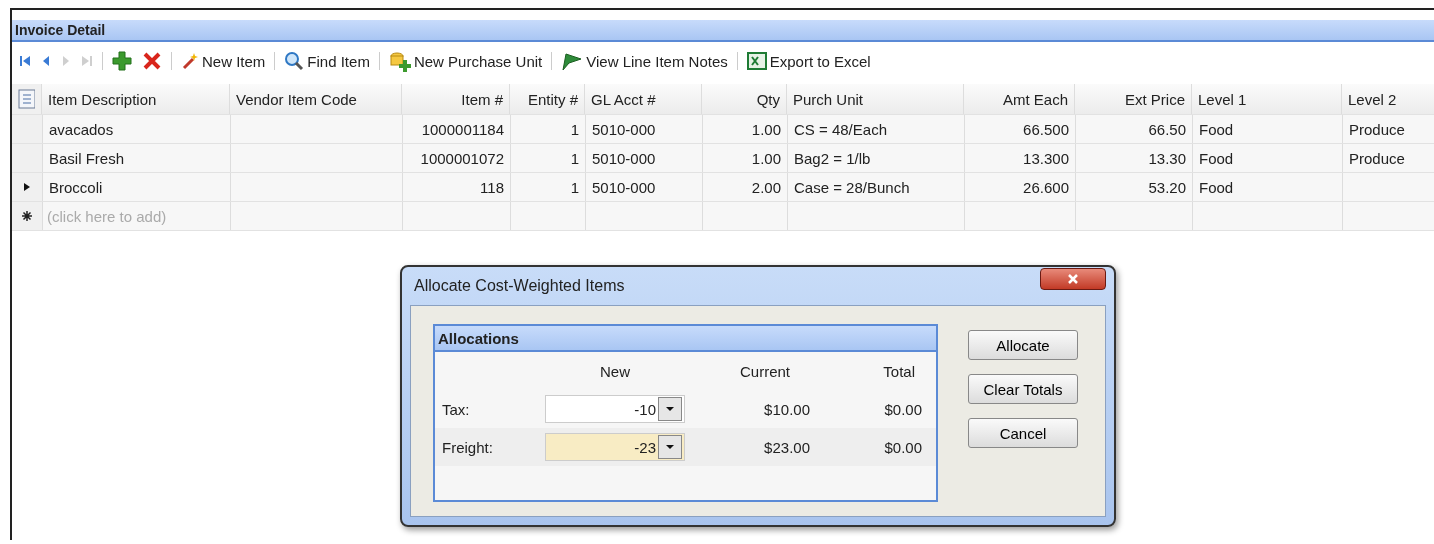 The height and width of the screenshot is (544, 1434). Describe the element at coordinates (615, 447) in the screenshot. I see `number-field: -23` at that location.